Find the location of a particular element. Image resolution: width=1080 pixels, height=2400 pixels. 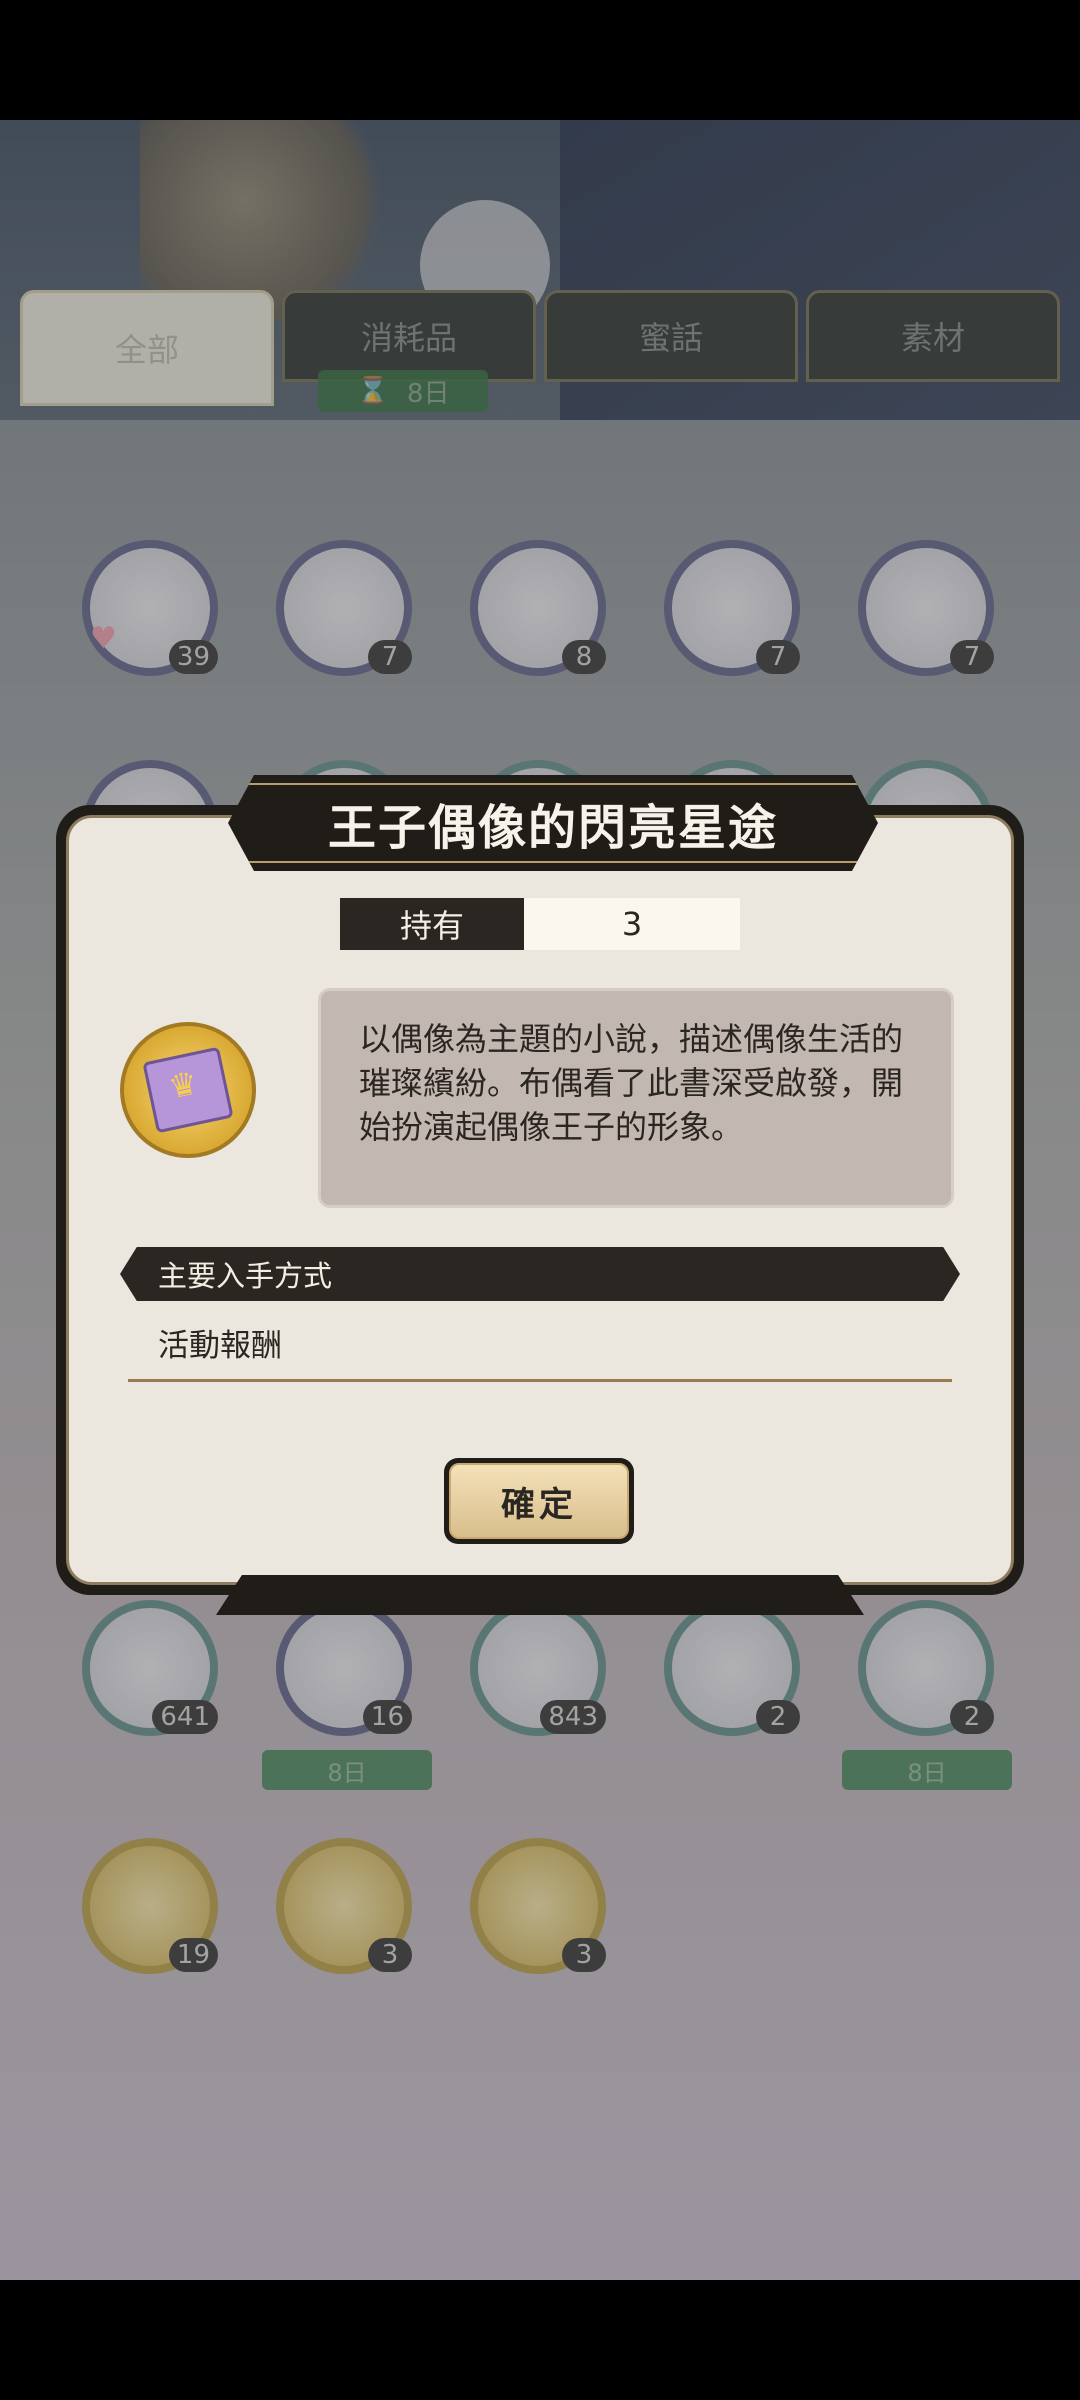

divider is located at coordinates (540, 1380).